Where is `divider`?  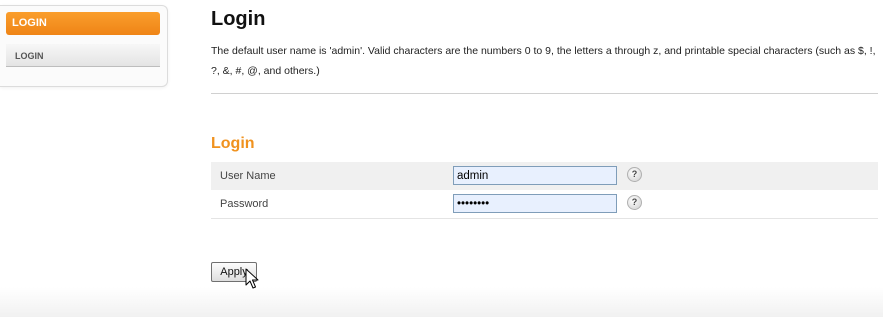
divider is located at coordinates (544, 93).